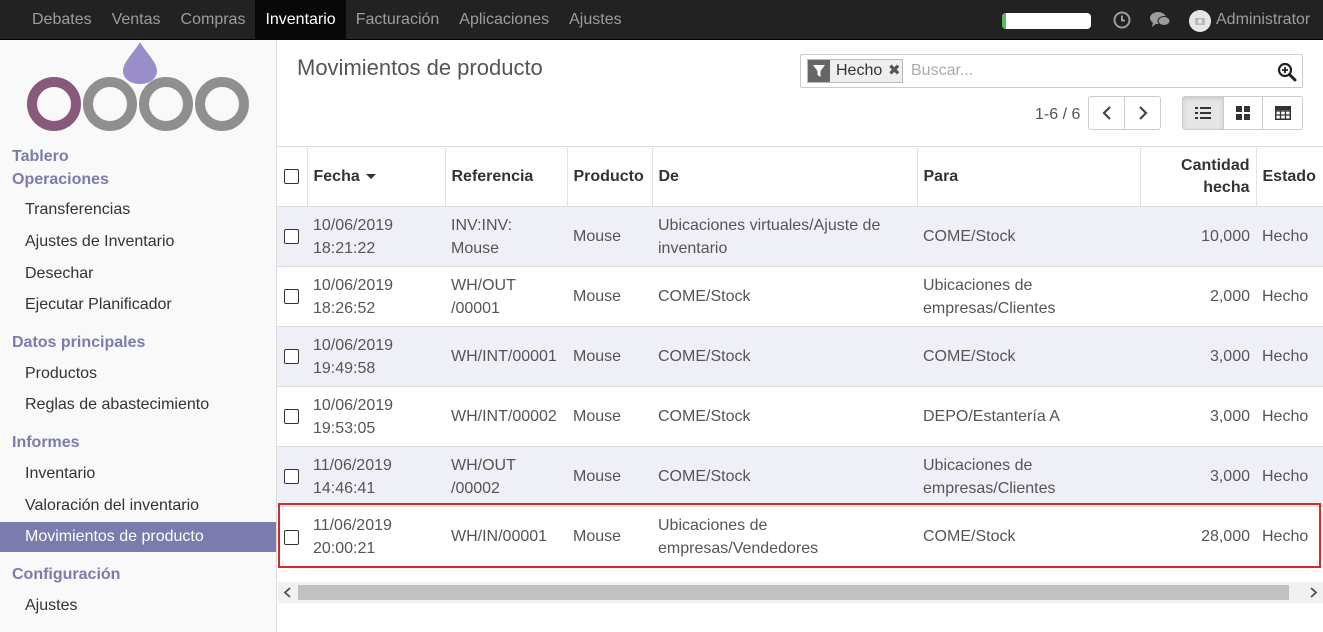  I want to click on column-header-cantidad-hecha: Cantidad hecha, so click(1198, 176).